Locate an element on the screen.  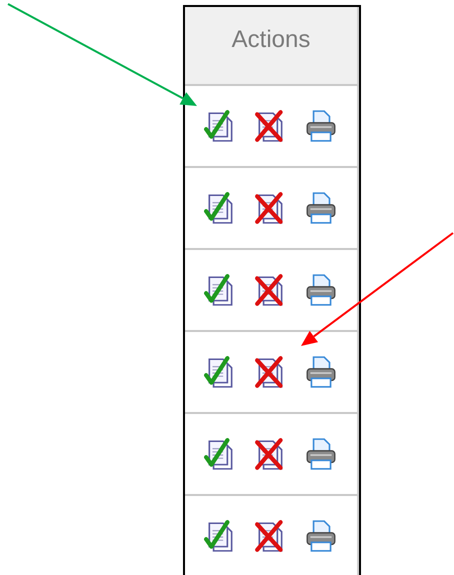
column-header: Actions is located at coordinates (271, 39).